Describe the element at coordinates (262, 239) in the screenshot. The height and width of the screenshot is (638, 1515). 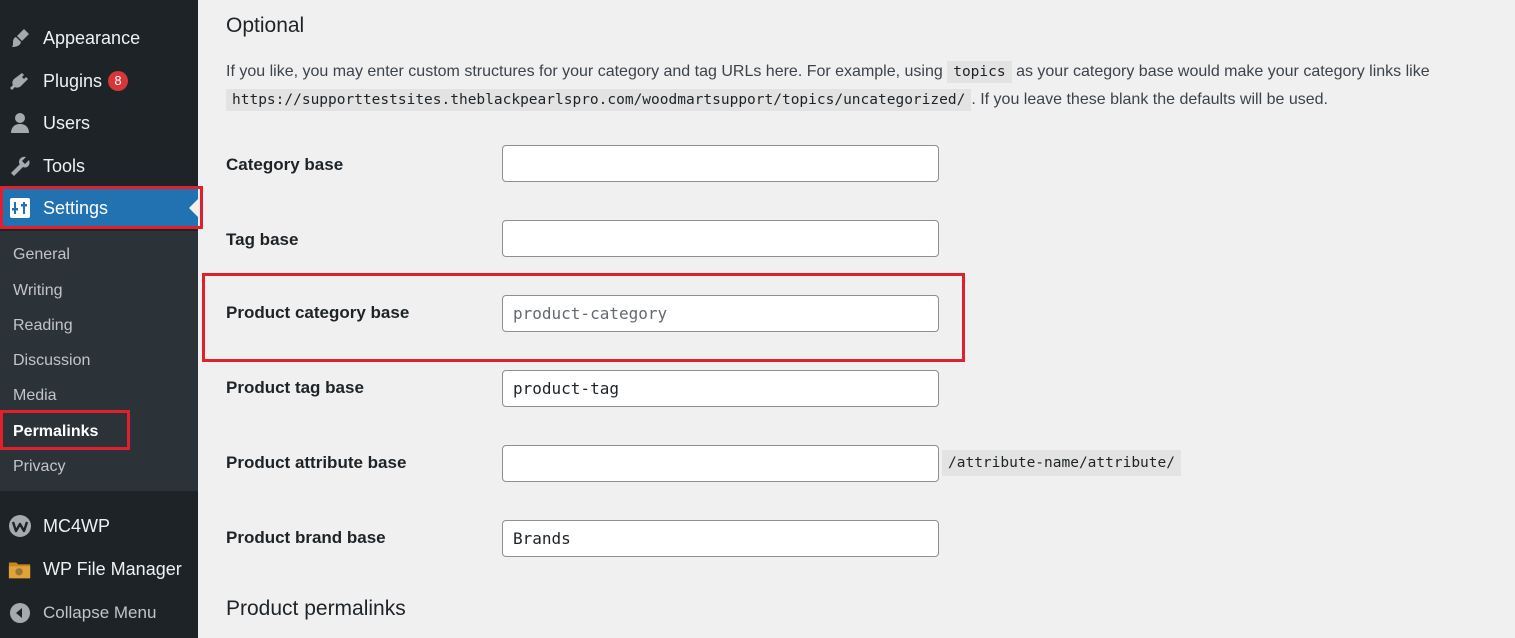
I see `label-tag-base: Tag base` at that location.